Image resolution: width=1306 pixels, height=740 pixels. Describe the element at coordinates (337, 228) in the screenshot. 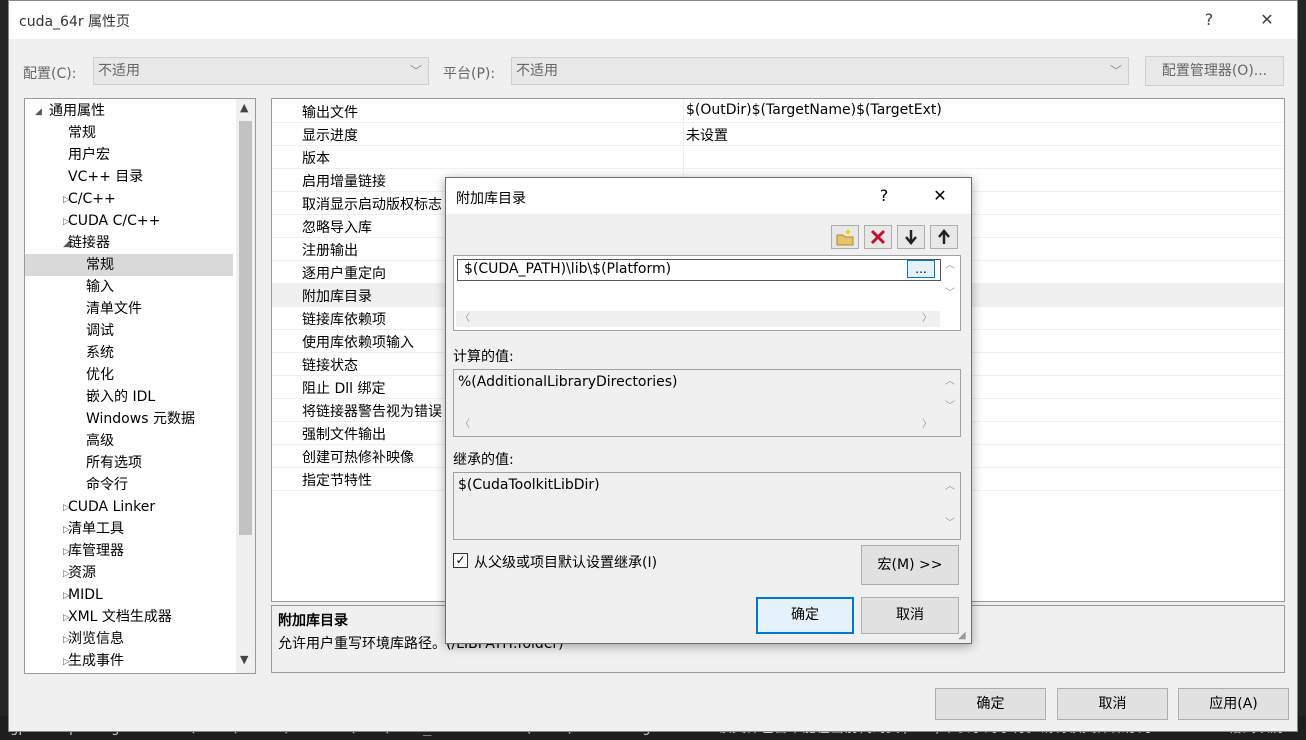

I see `property-name: 忽略导入库` at that location.